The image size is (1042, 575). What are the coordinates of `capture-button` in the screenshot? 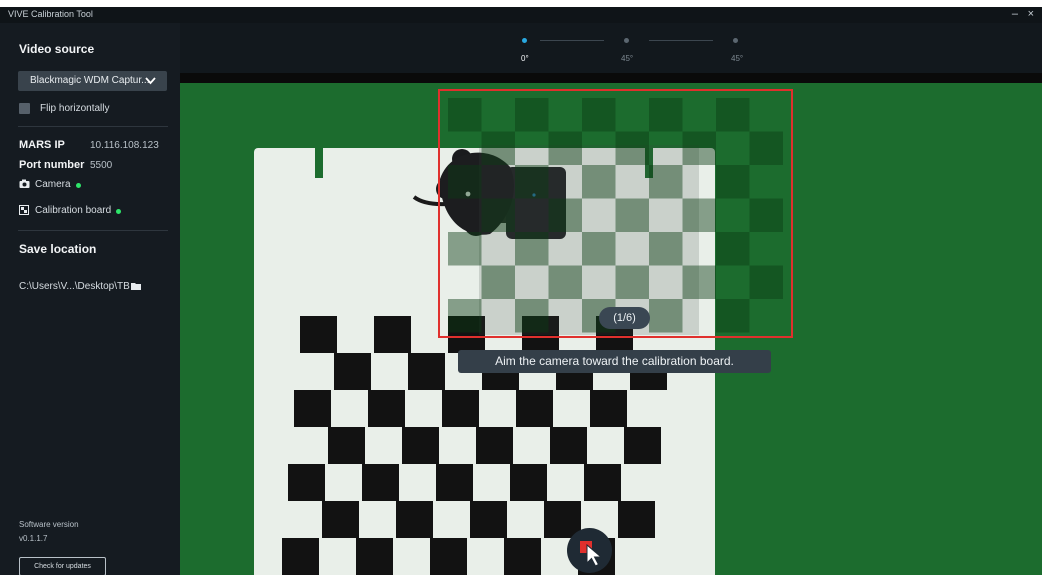 It's located at (589, 550).